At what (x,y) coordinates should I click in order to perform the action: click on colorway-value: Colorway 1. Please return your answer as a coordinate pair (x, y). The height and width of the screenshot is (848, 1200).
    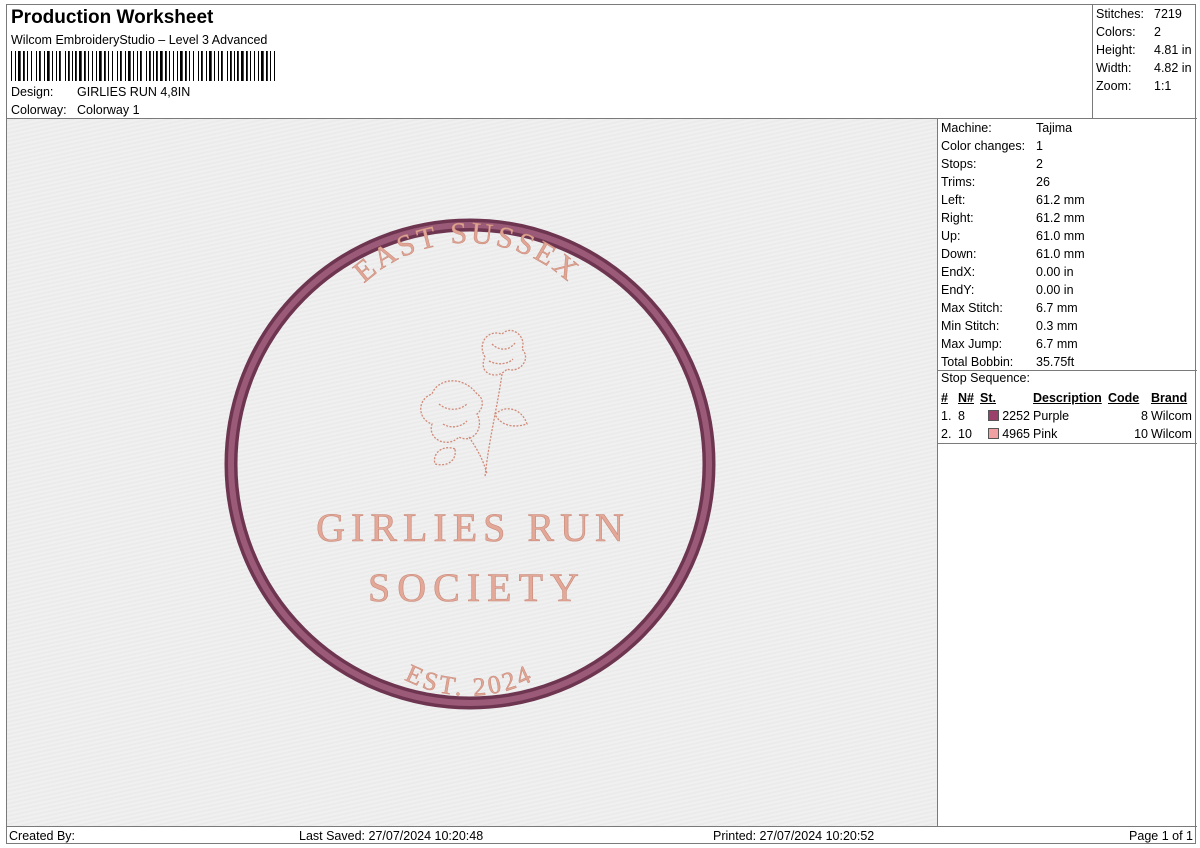
    Looking at the image, I should click on (108, 110).